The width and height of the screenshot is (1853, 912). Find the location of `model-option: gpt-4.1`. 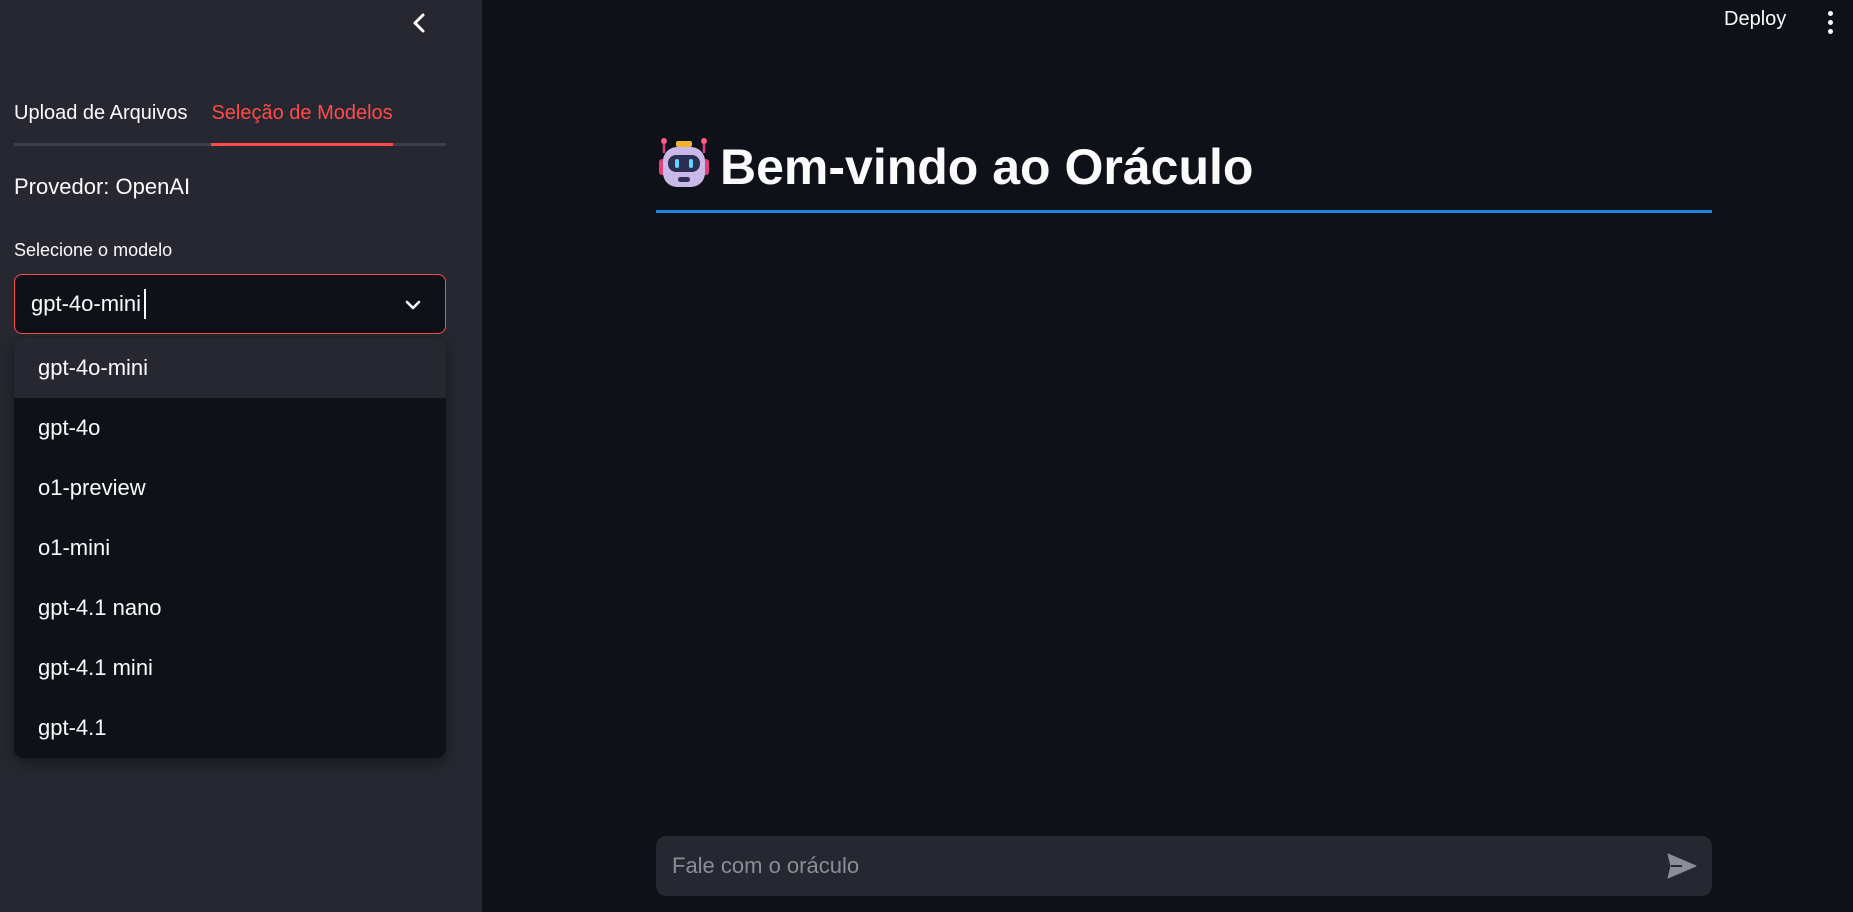

model-option: gpt-4.1 is located at coordinates (230, 728).